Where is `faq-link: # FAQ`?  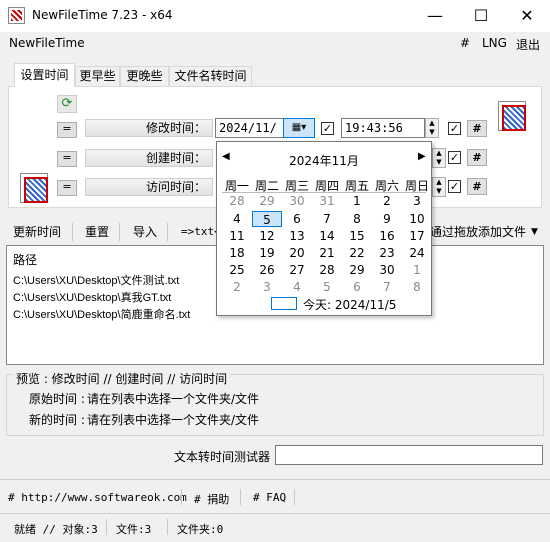
faq-link: # FAQ is located at coordinates (269, 497).